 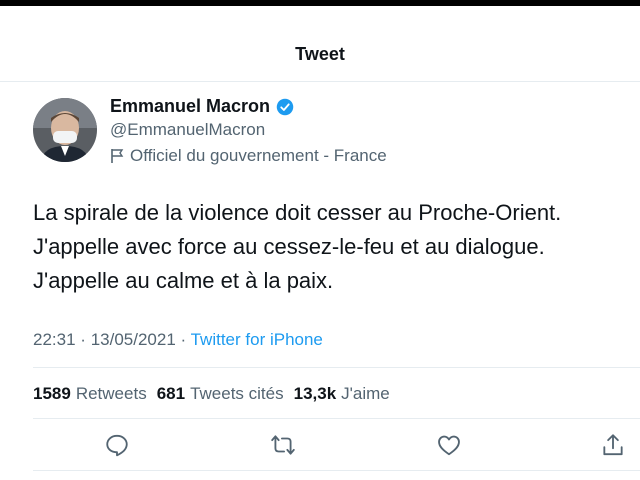 I want to click on avatar, so click(x=65, y=130).